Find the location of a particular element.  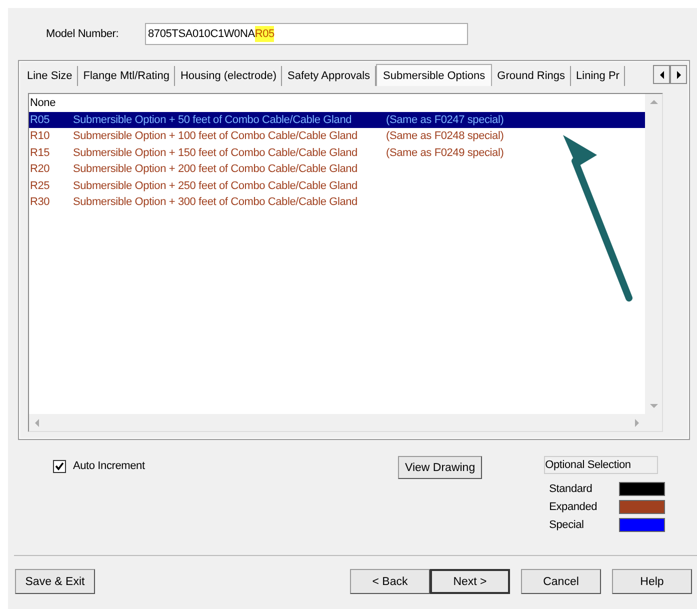

option-row: R15 Submersible Option + 150 feet of Combo Cable/Cable Gland (Same as F0249 special) is located at coordinates (337, 152).